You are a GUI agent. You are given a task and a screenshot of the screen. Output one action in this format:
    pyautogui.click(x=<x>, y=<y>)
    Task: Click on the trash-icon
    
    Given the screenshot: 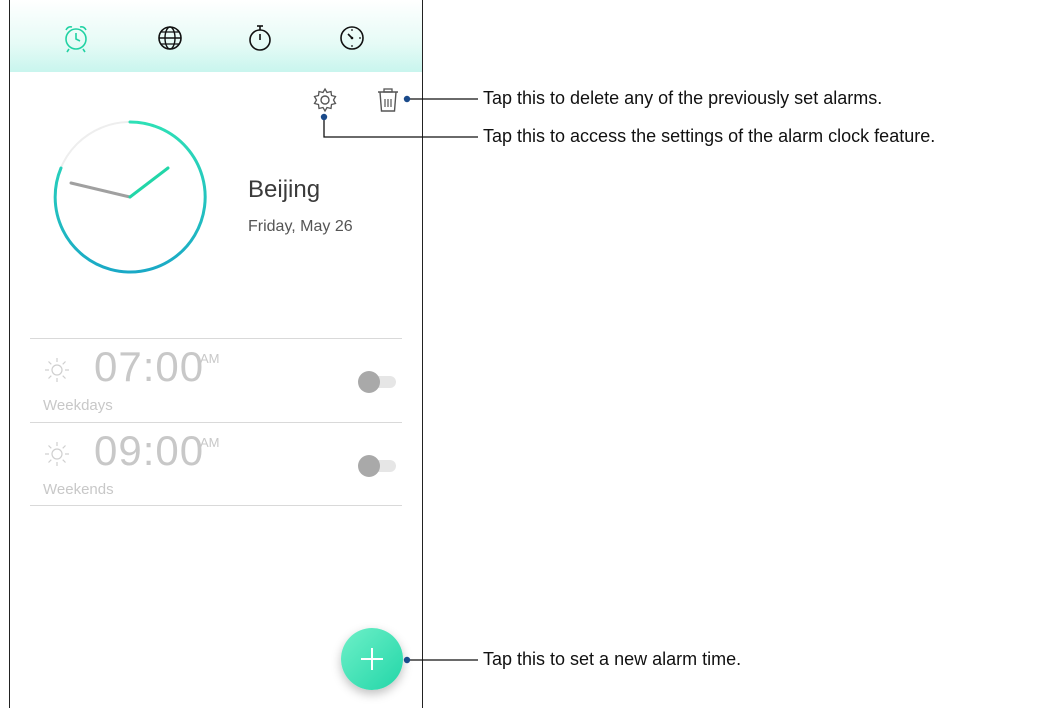 What is the action you would take?
    pyautogui.click(x=388, y=100)
    